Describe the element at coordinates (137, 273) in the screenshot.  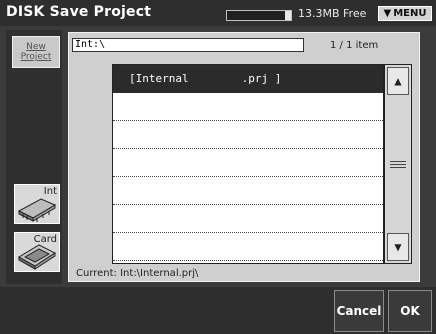
I see `current-path: Current: Int:\Internal.prj\` at that location.